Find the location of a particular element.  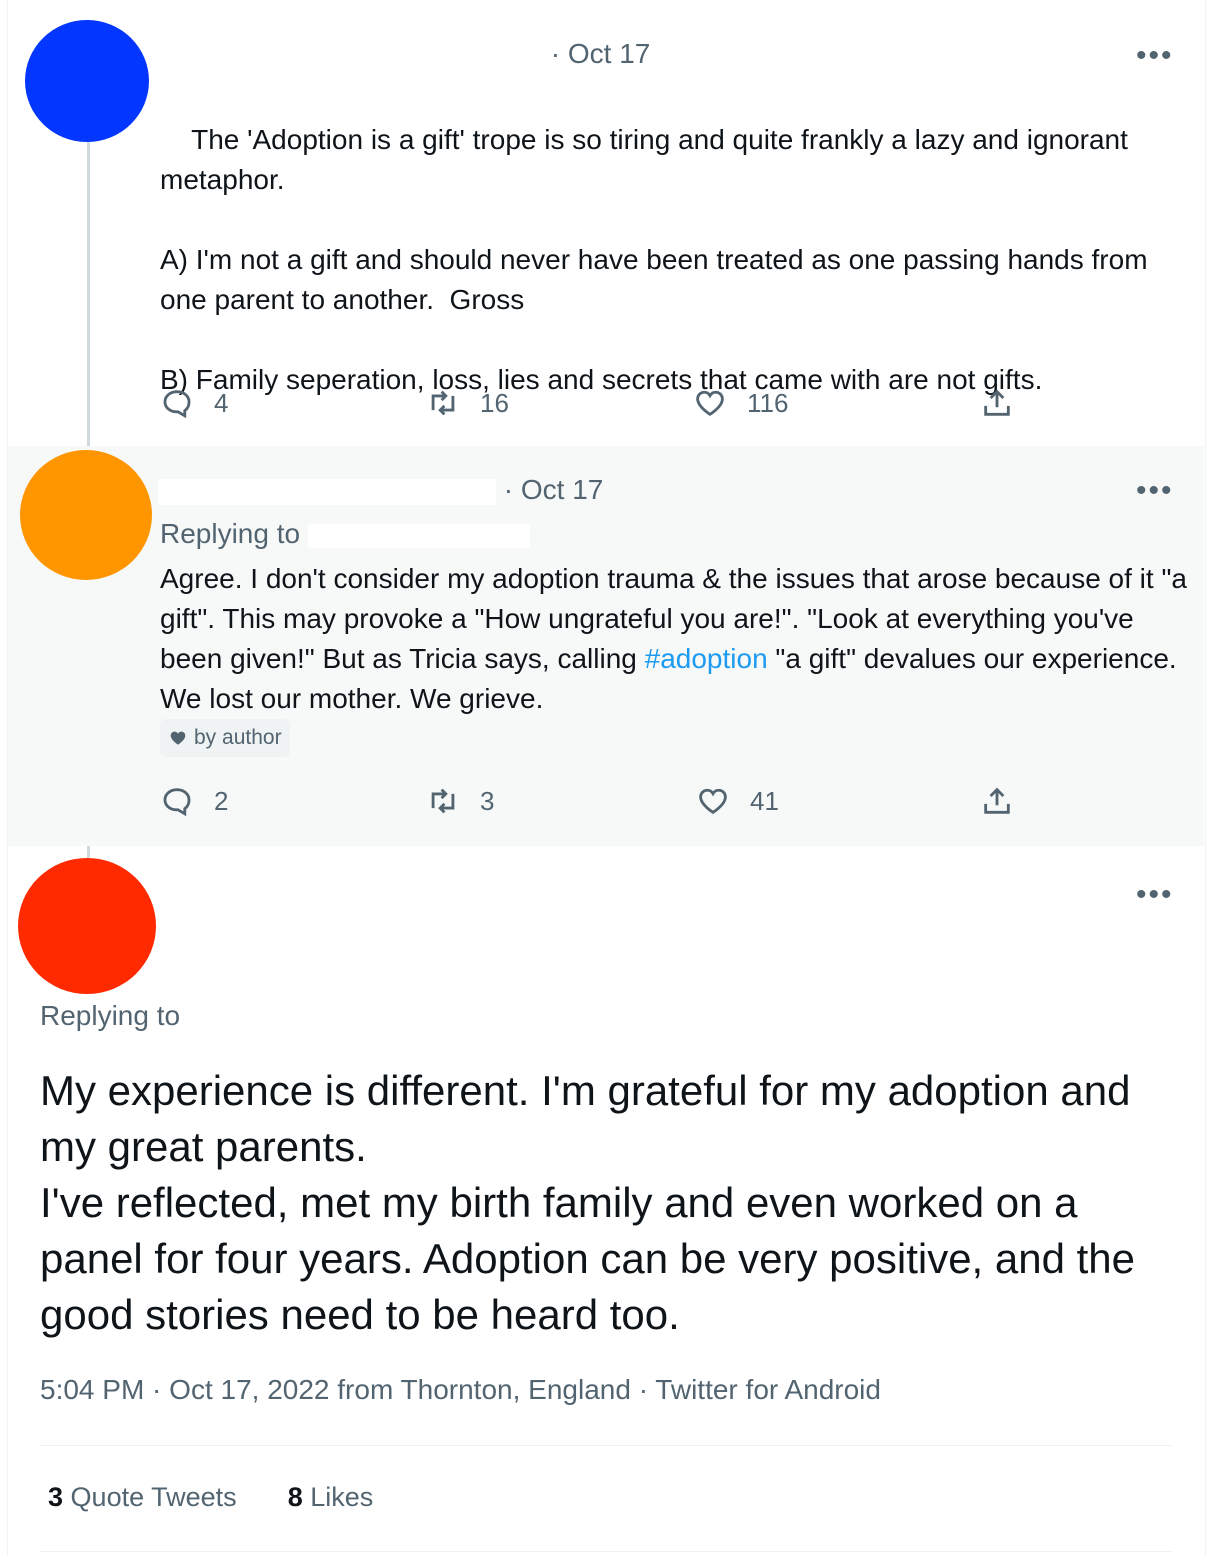

likes-count: 8 is located at coordinates (295, 1497).